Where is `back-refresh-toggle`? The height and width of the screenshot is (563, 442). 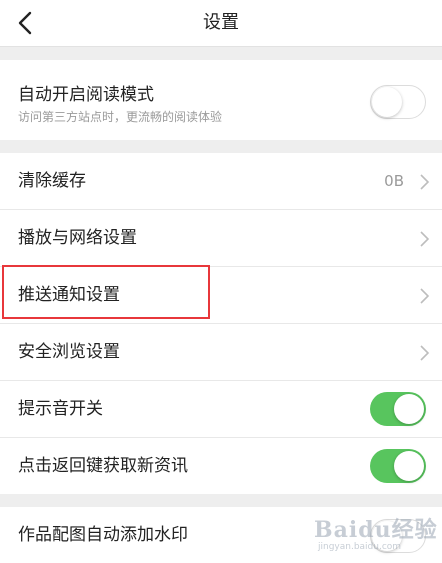 back-refresh-toggle is located at coordinates (398, 466).